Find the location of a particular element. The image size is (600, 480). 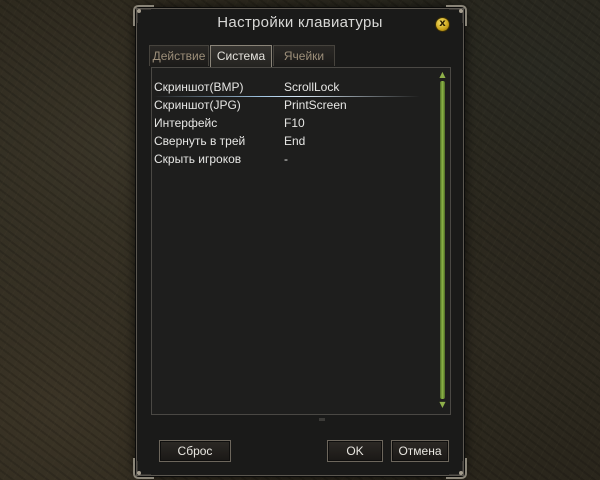

hotkey-name: Скрыть игроков is located at coordinates (198, 159).